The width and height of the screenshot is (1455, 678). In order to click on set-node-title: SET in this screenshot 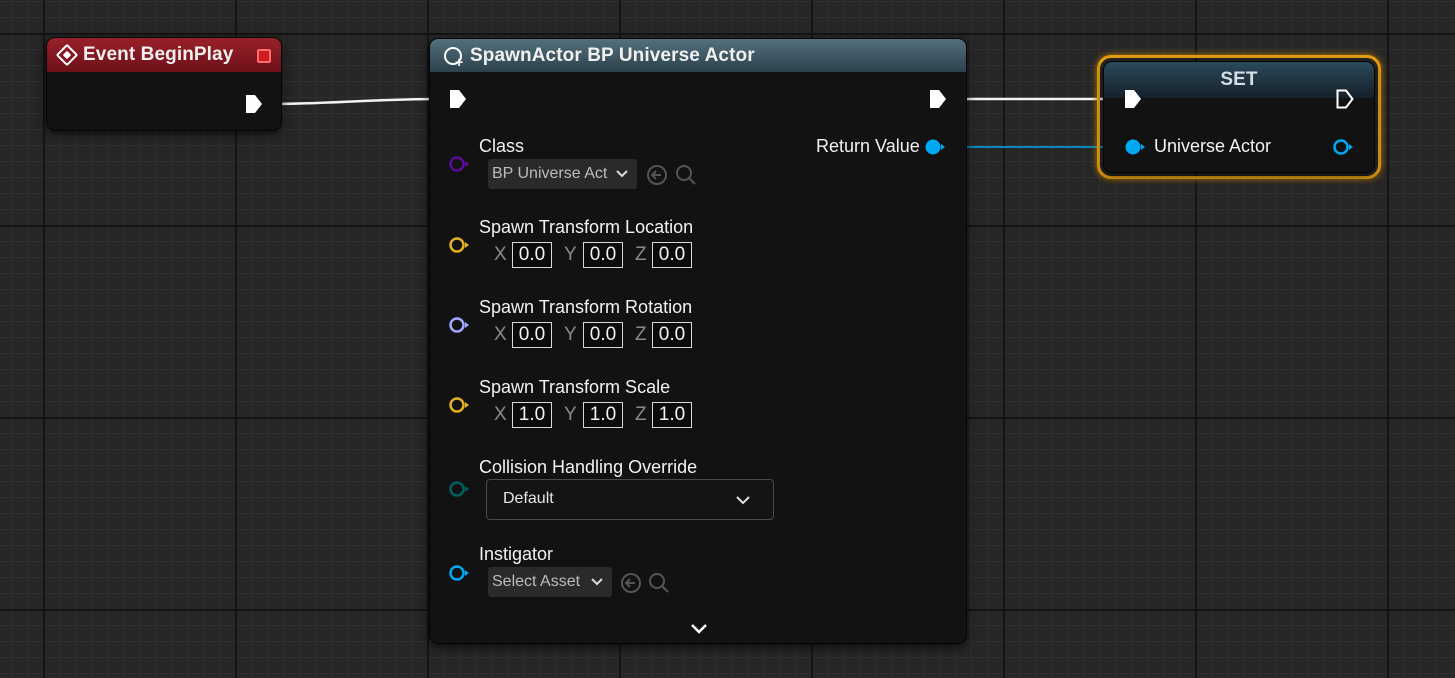, I will do `click(1239, 79)`.